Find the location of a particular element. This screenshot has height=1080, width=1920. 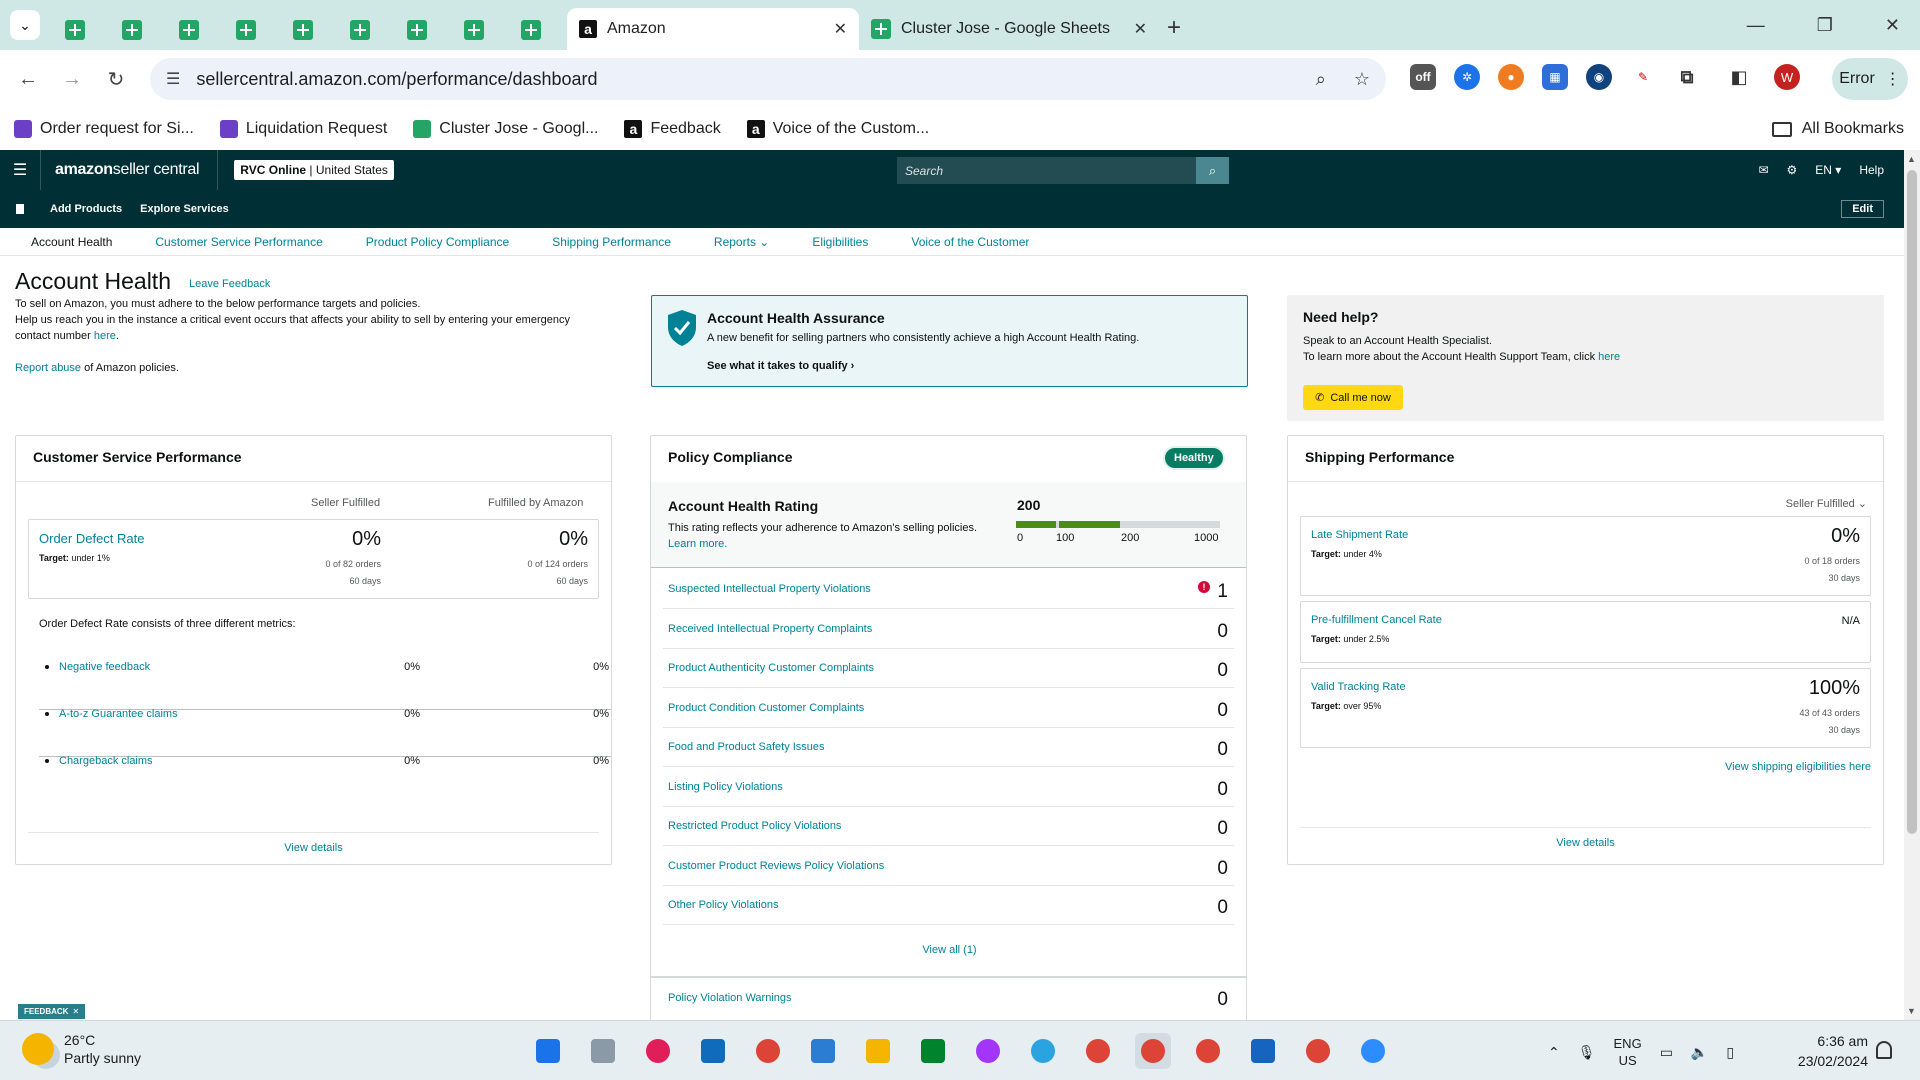

leave-feedback-link: Leave Feedback is located at coordinates (229, 284).